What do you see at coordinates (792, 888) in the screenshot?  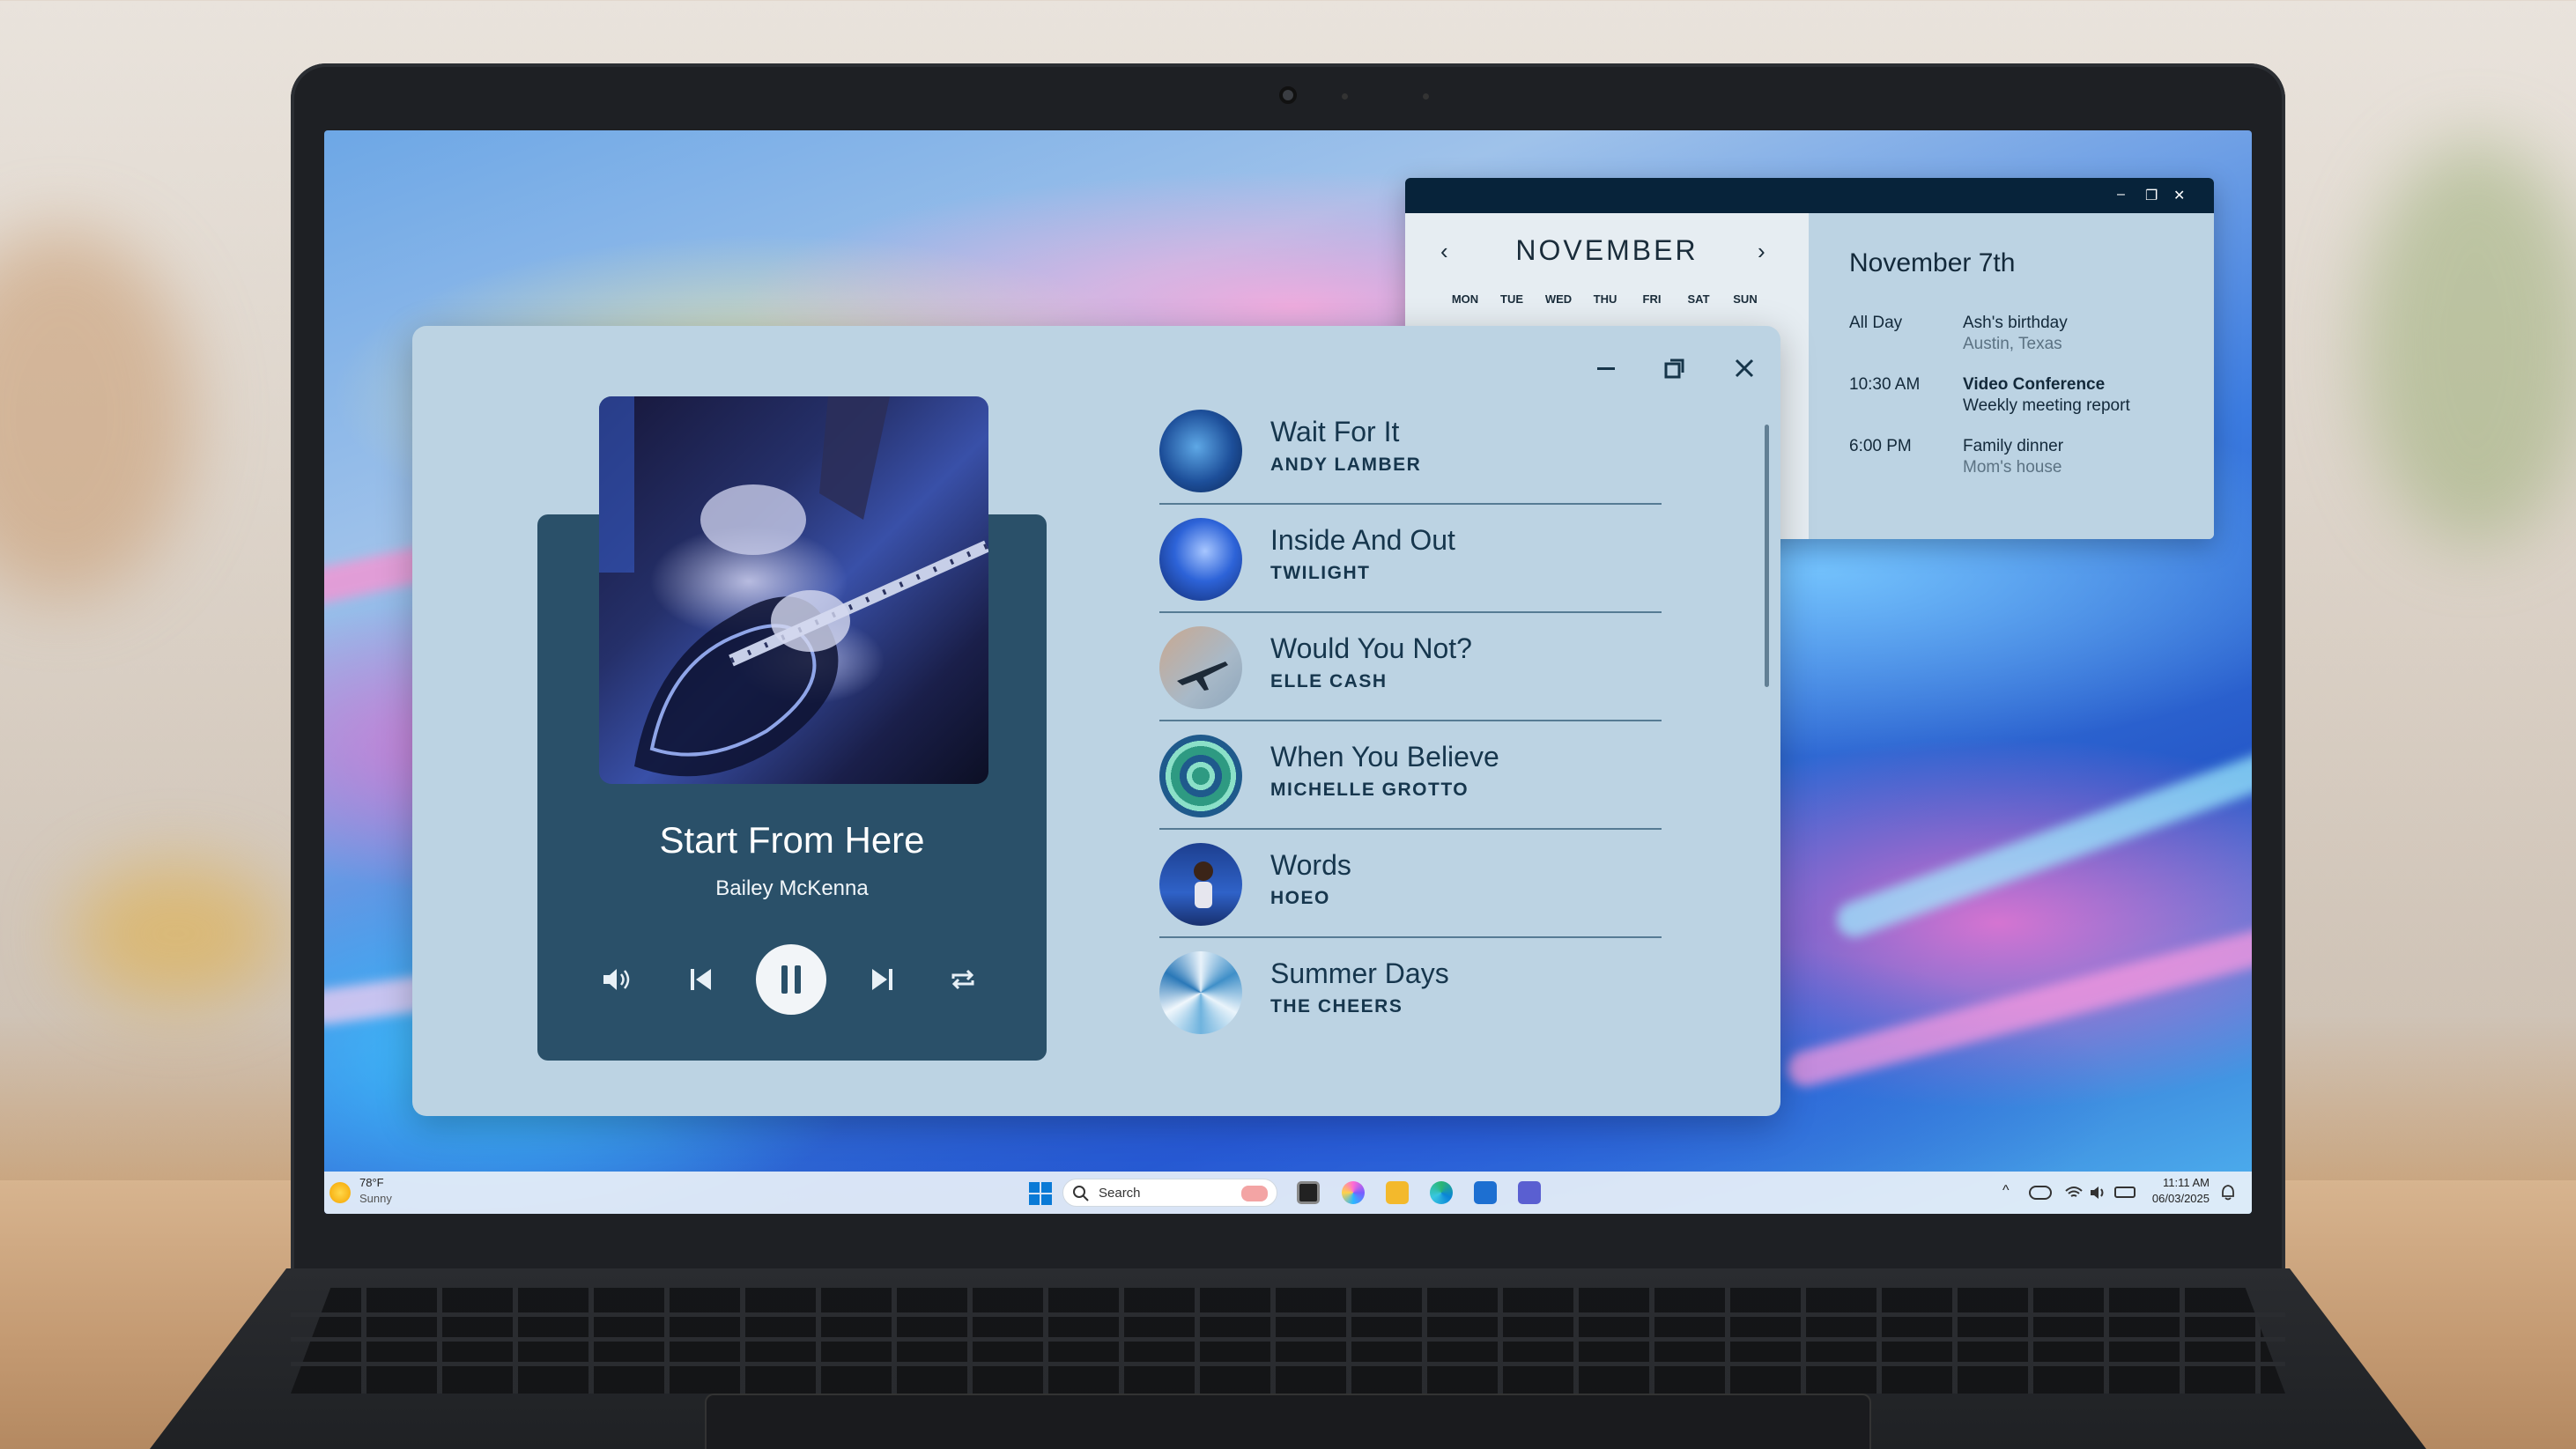 I see `now-playing-artist: Bailey McKenna` at bounding box center [792, 888].